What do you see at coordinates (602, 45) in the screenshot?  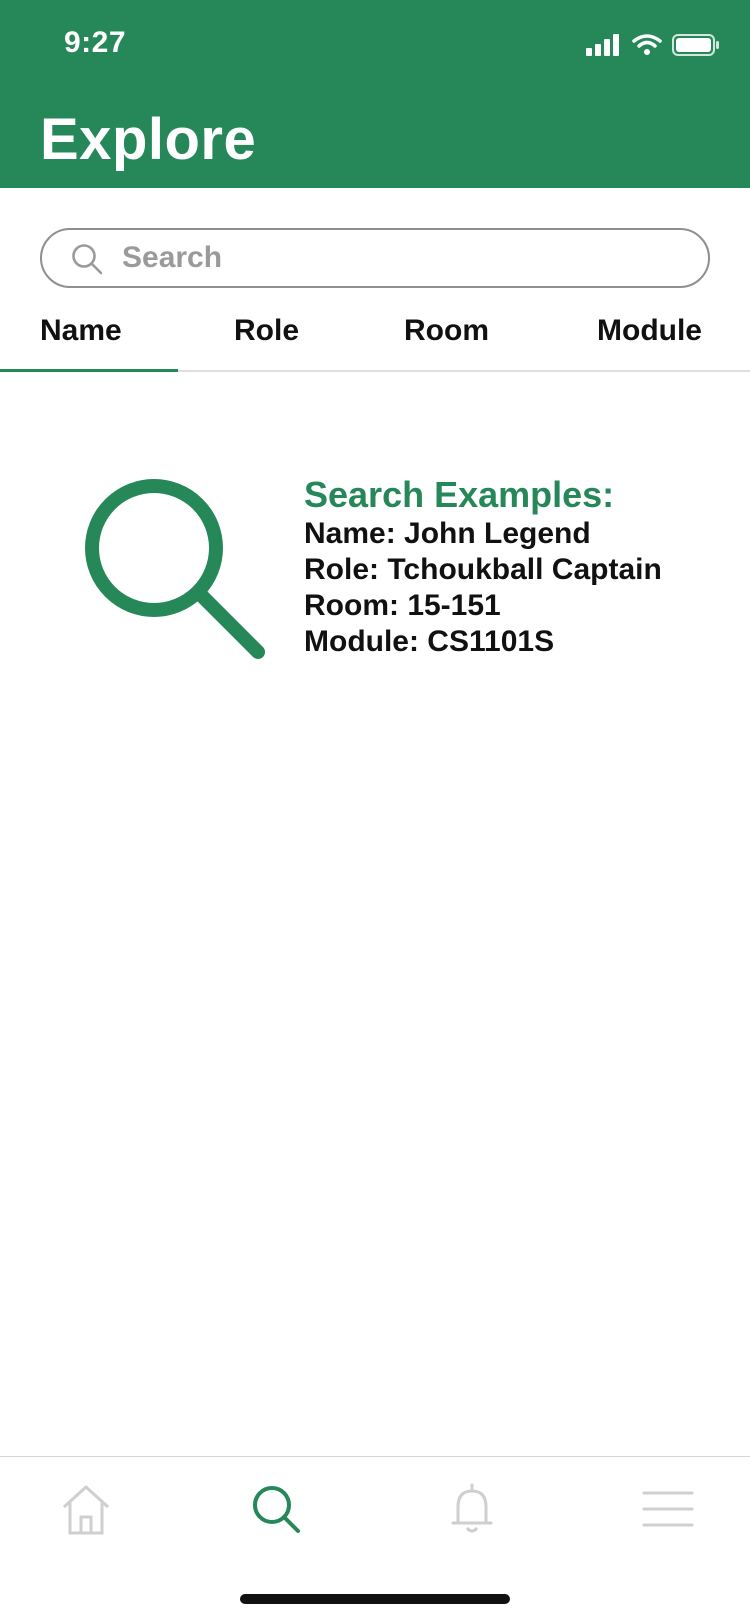 I see `signal-icon` at bounding box center [602, 45].